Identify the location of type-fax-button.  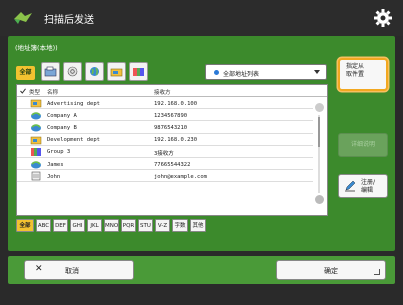
(50, 71).